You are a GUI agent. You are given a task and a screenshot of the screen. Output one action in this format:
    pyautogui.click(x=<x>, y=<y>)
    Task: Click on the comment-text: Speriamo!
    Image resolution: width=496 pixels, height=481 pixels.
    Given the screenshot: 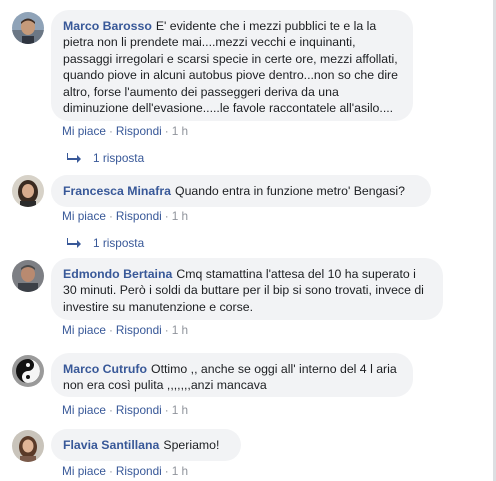 What is the action you would take?
    pyautogui.click(x=191, y=445)
    